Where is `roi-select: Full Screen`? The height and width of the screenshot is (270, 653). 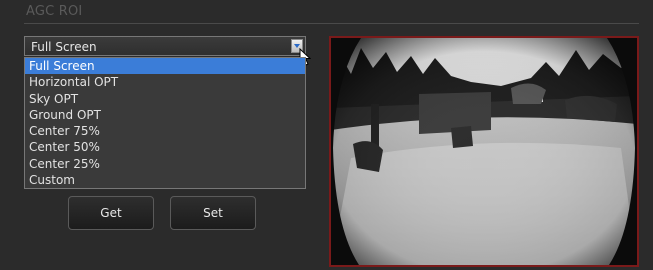
roi-select: Full Screen is located at coordinates (165, 46).